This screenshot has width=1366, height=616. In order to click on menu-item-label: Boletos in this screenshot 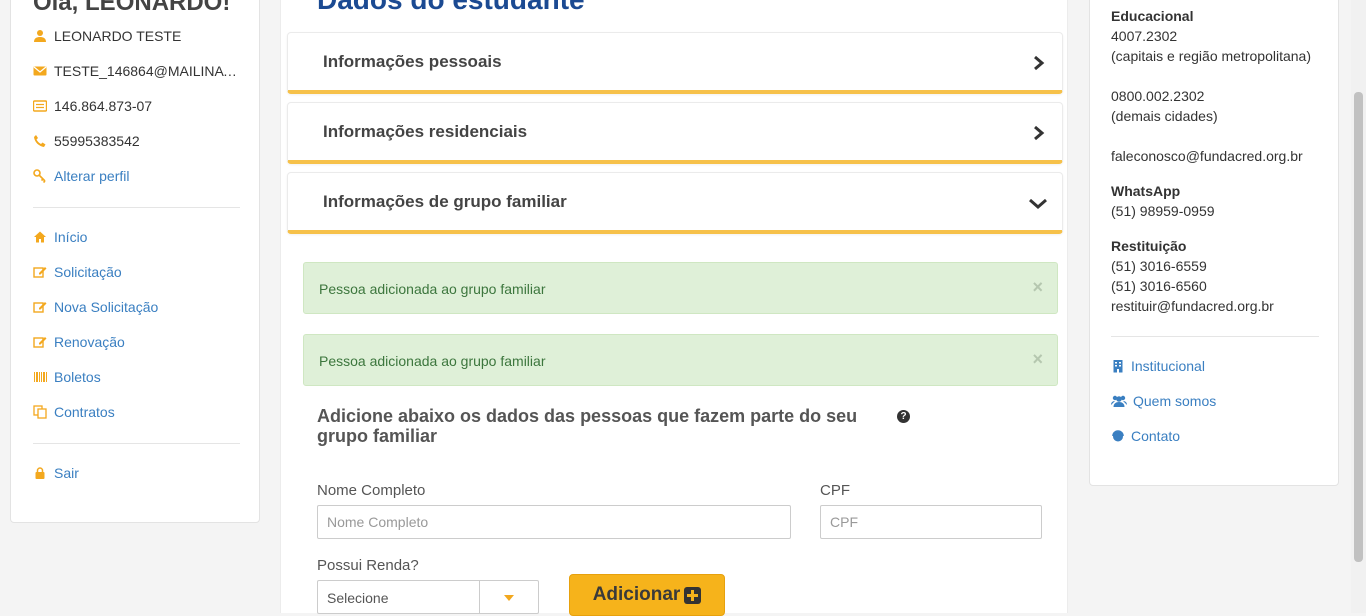, I will do `click(77, 377)`.